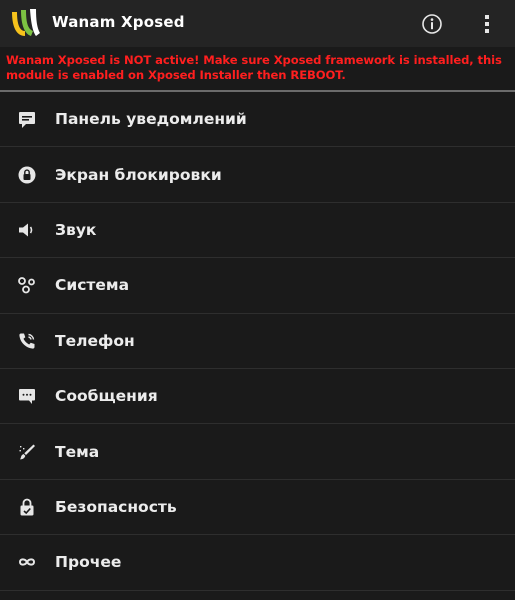  Describe the element at coordinates (95, 340) in the screenshot. I see `menu-item-label: Телефон` at that location.